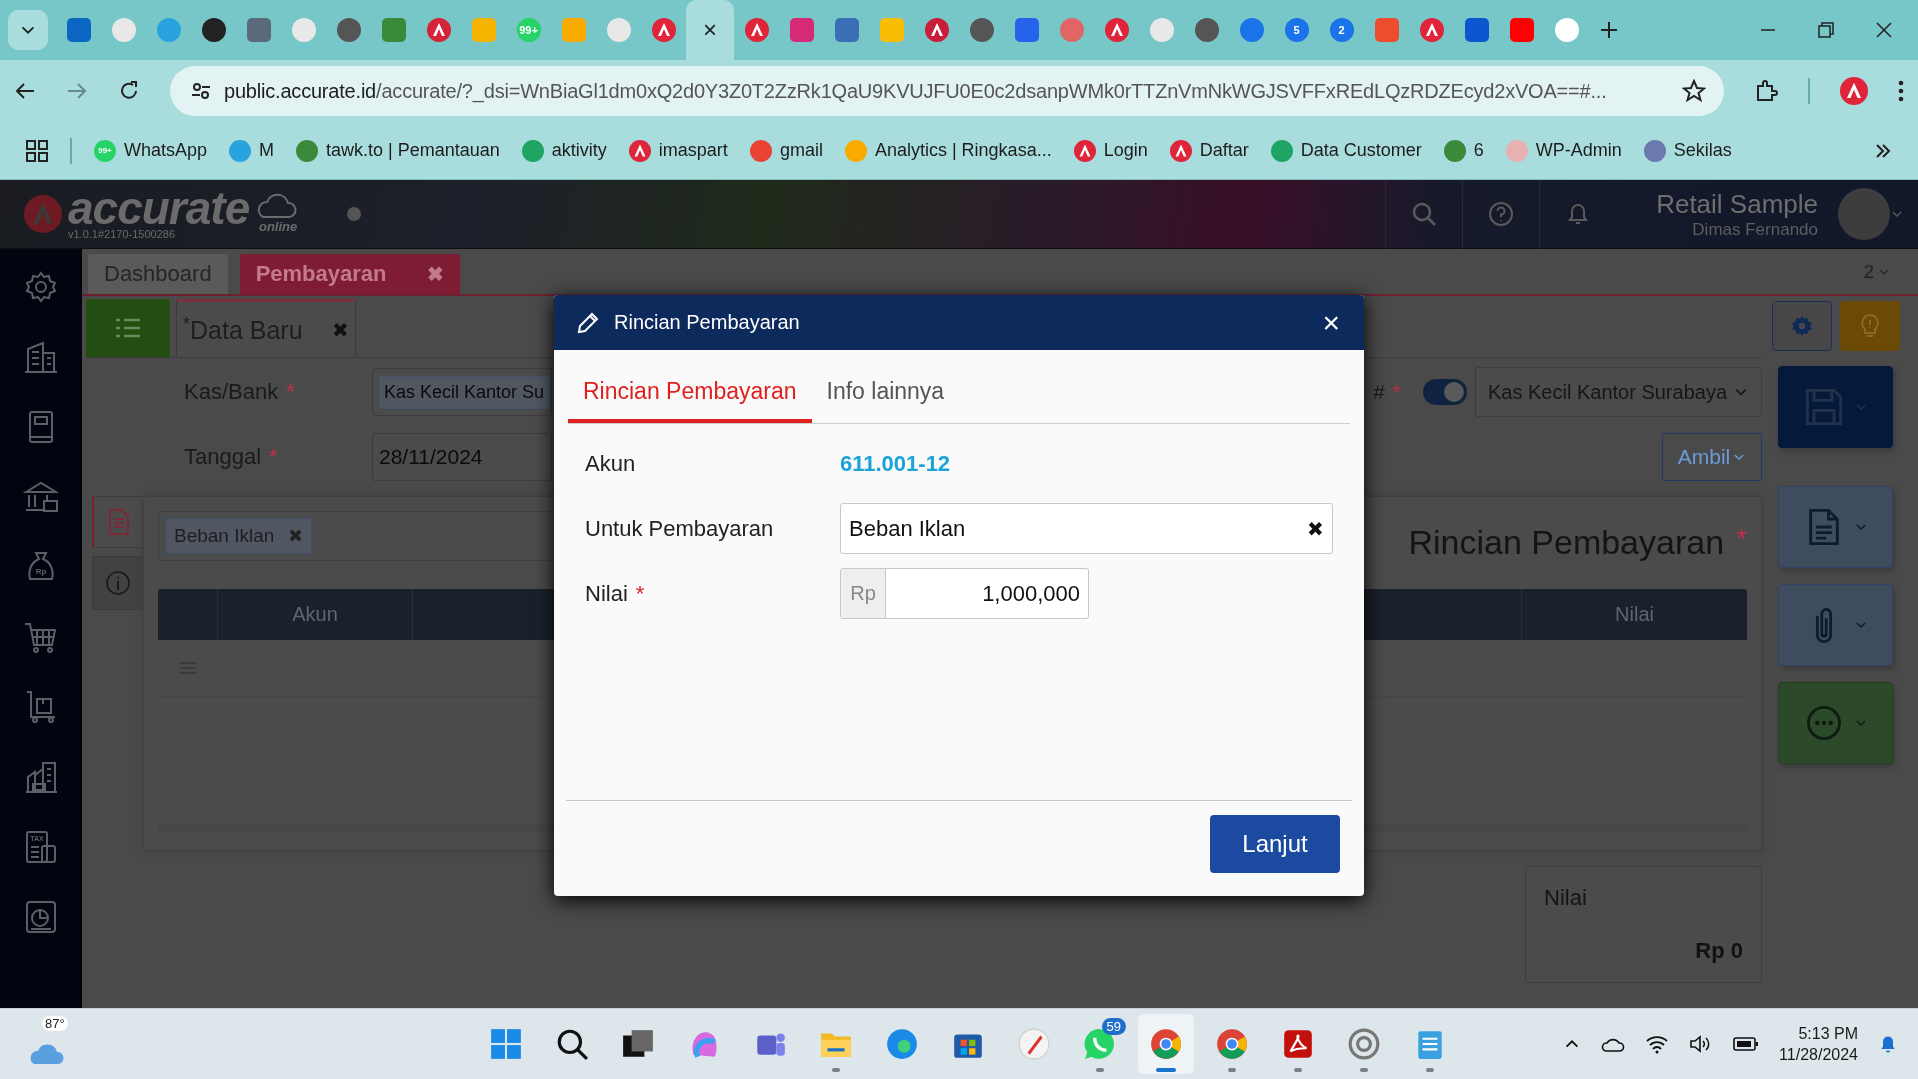 Image resolution: width=1918 pixels, height=1079 pixels. I want to click on field-label: Untuk Pembayaran, so click(679, 528).